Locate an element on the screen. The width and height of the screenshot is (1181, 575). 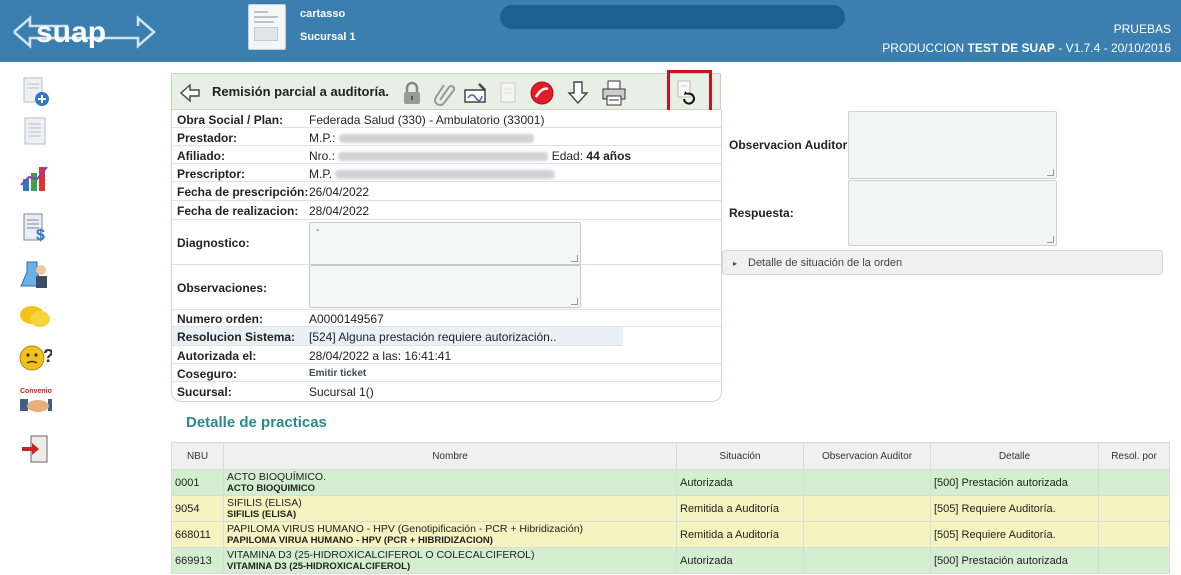
reload-highlight-box is located at coordinates (689, 92).